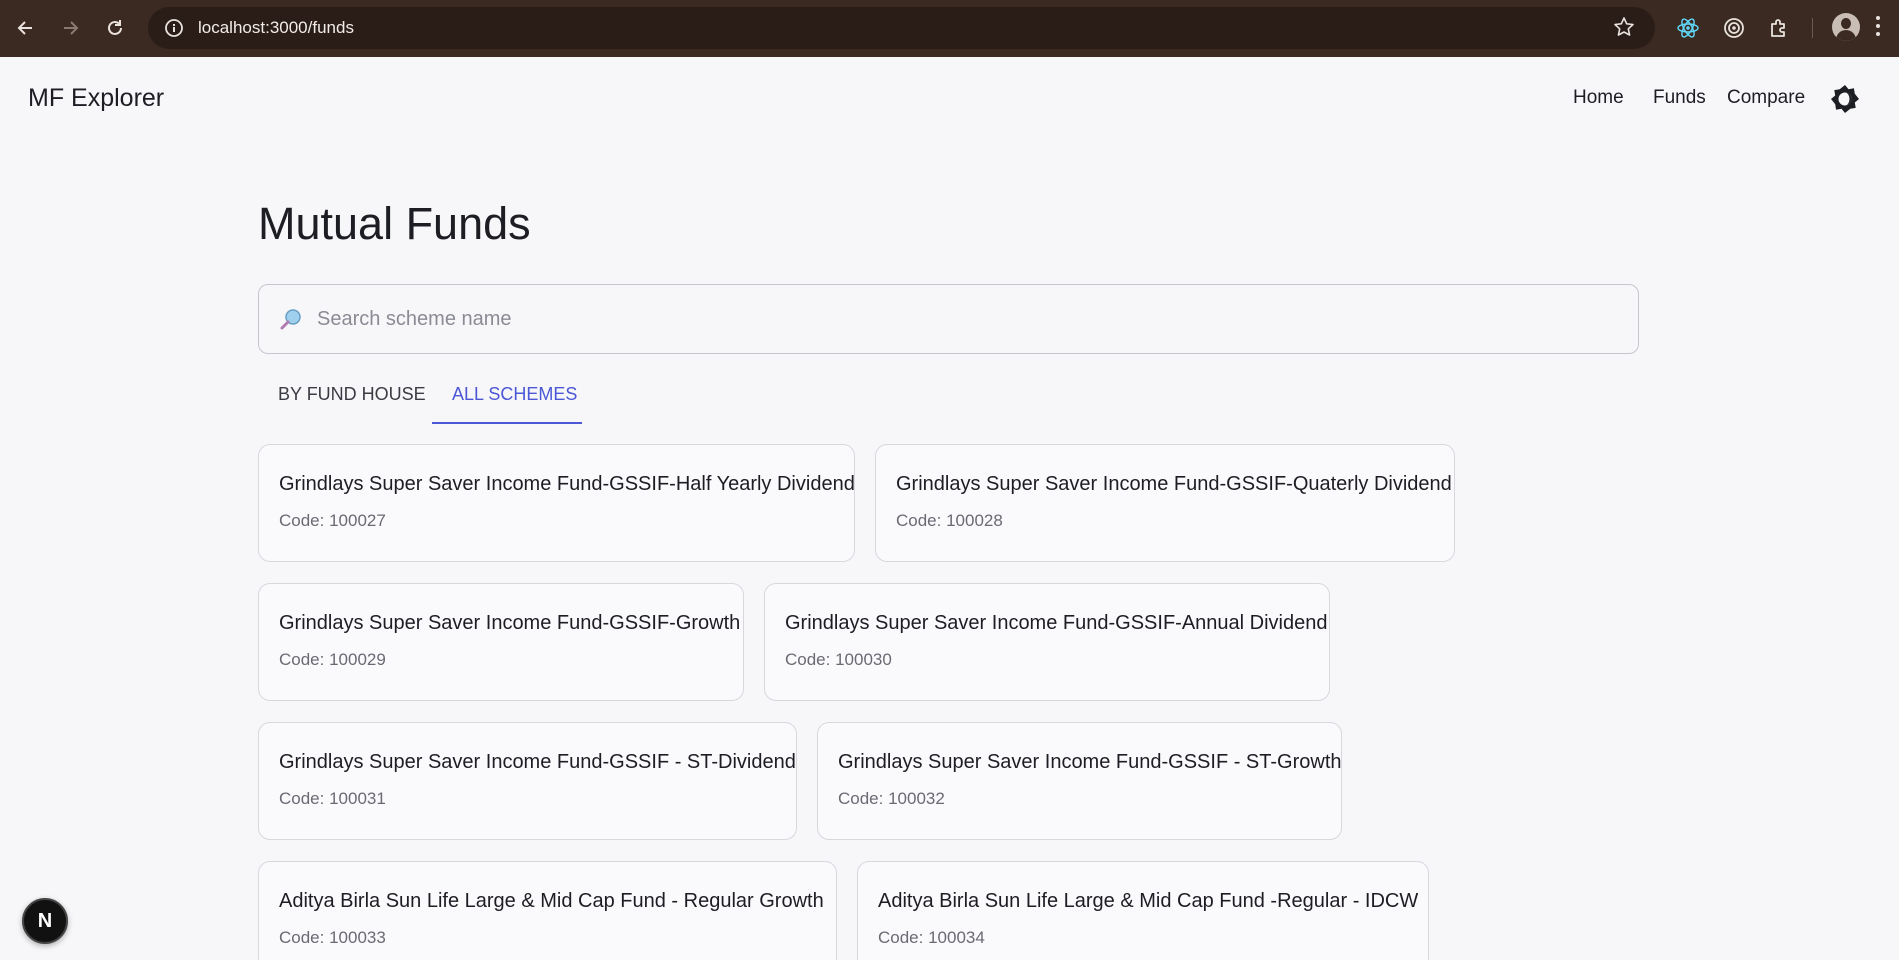  I want to click on arrow-left-icon, so click(24, 28).